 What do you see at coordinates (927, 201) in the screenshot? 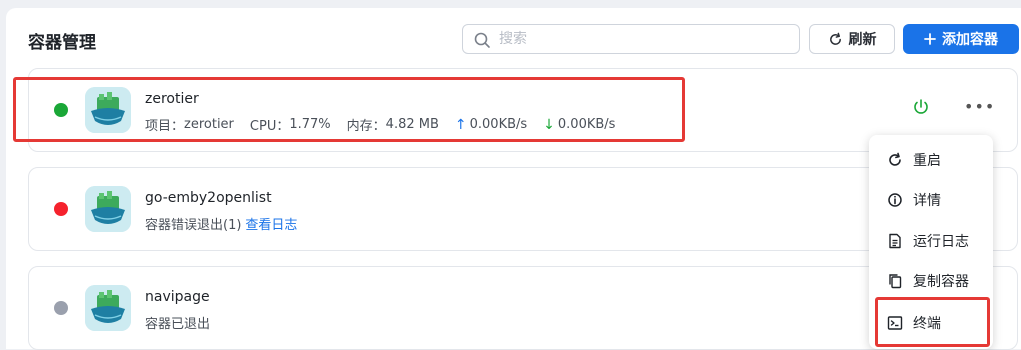
I see `menu-item-label: 详情` at bounding box center [927, 201].